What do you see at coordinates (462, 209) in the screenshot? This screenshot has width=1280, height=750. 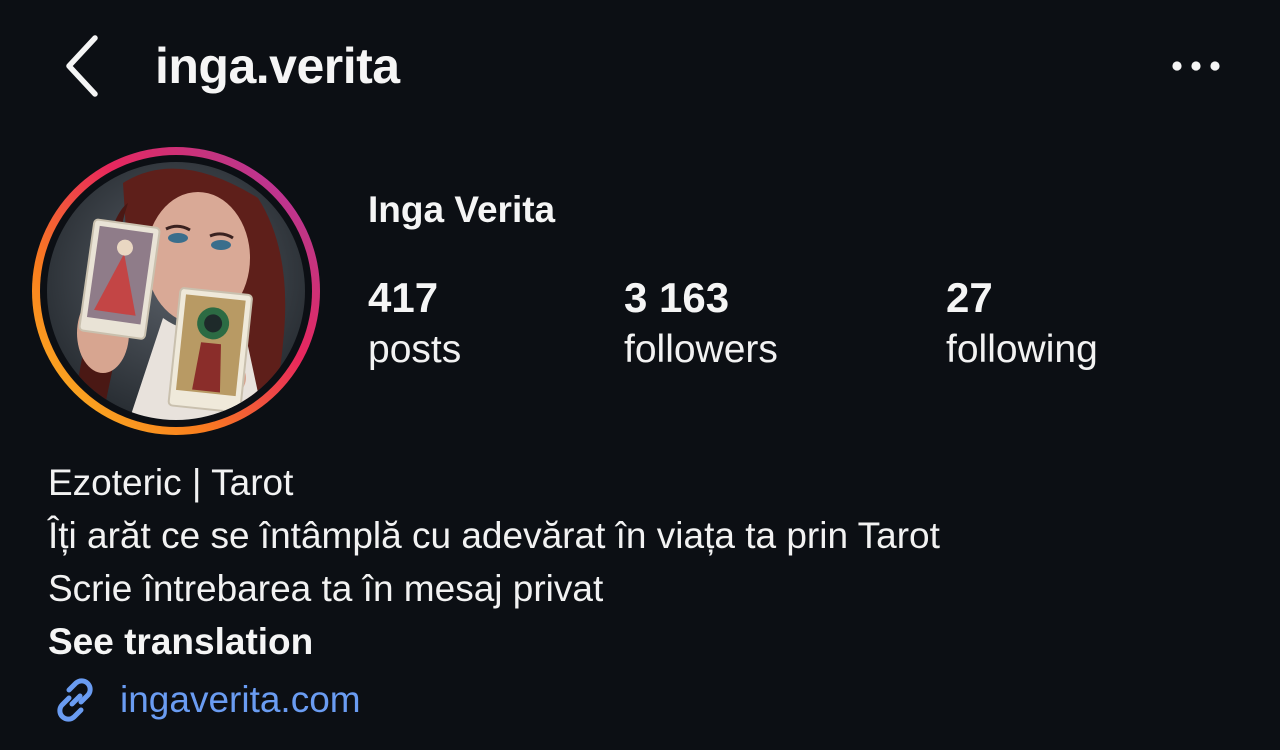 I see `profile-display-name: Inga Verita` at bounding box center [462, 209].